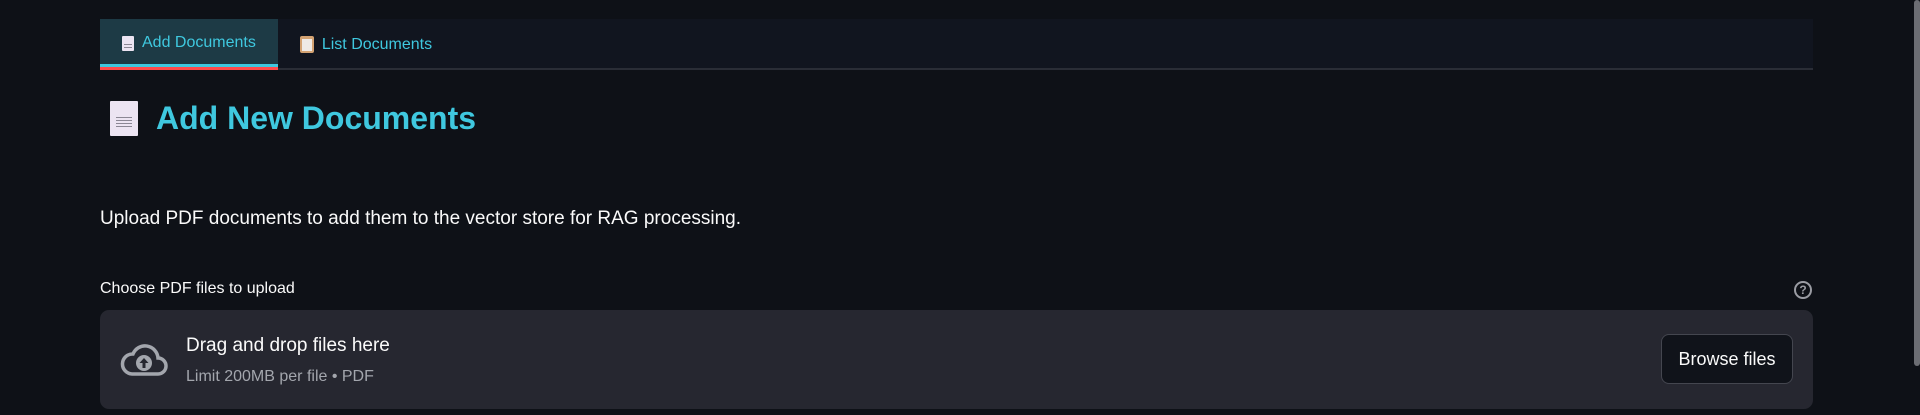 This screenshot has height=415, width=1920. What do you see at coordinates (280, 376) in the screenshot?
I see `drop-hint: Limit 200MB per file • PDF` at bounding box center [280, 376].